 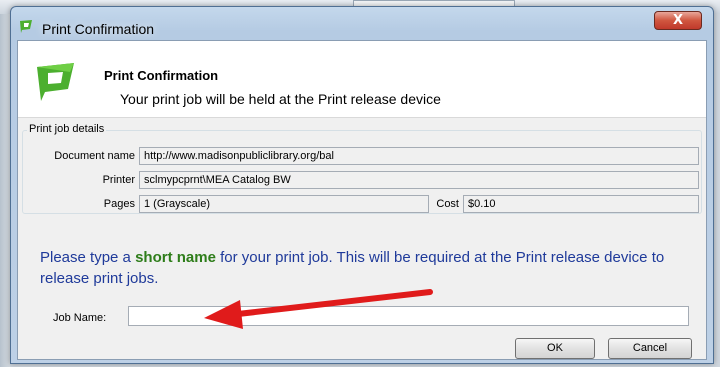 What do you see at coordinates (118, 180) in the screenshot?
I see `printer-label: Printer` at bounding box center [118, 180].